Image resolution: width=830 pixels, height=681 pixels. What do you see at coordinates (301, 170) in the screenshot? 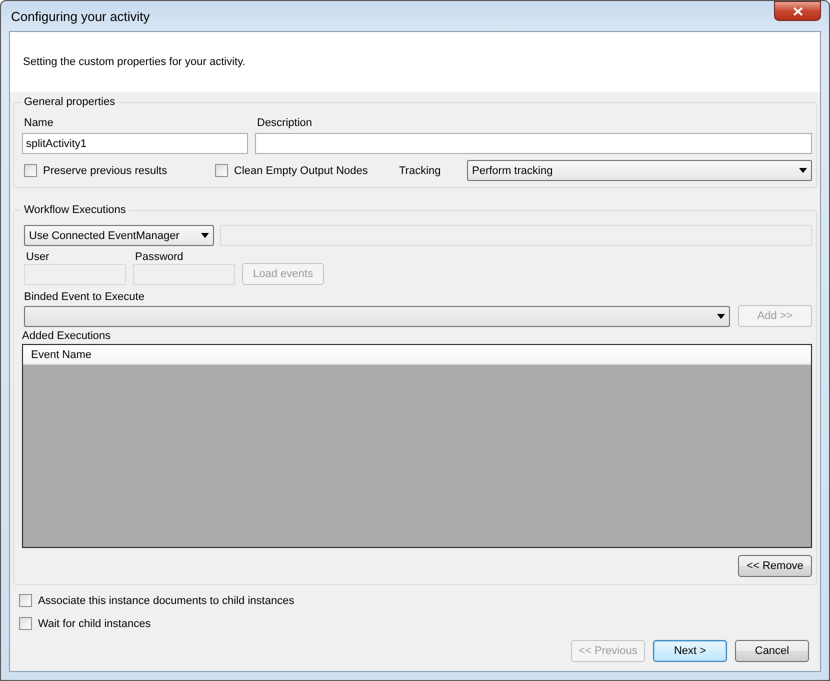
I see `checkbox-label: Clean Empty Output Nodes` at bounding box center [301, 170].